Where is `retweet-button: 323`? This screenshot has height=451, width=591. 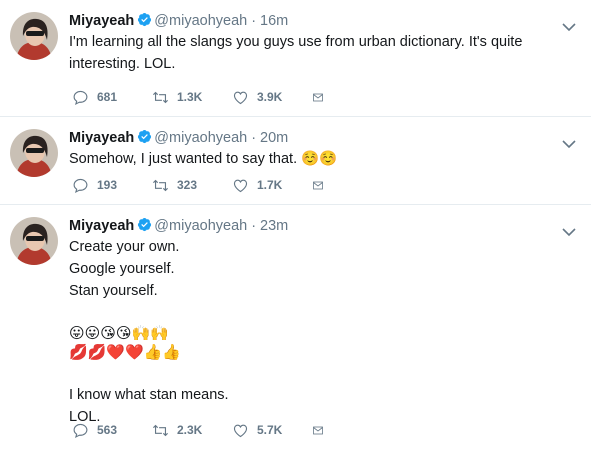 retweet-button: 323 is located at coordinates (192, 185).